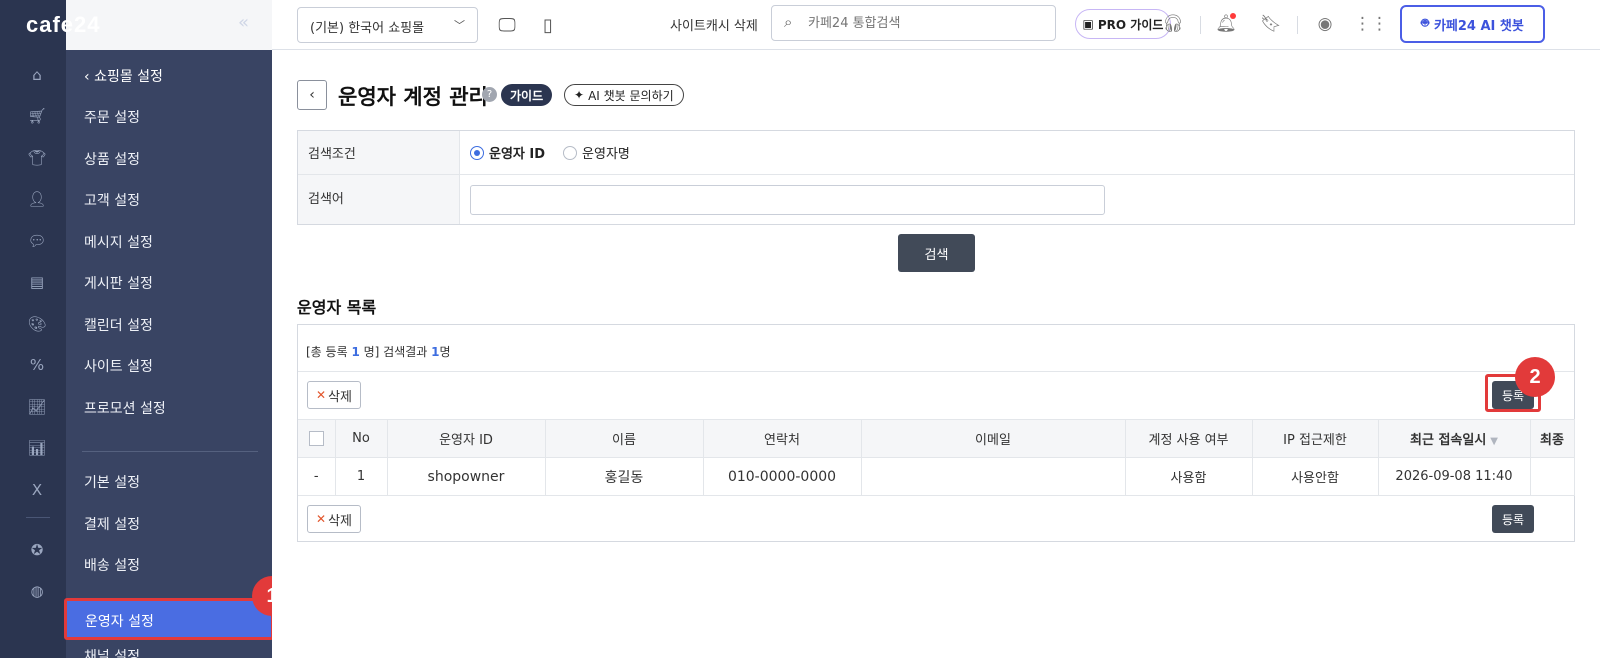 Image resolution: width=1600 pixels, height=658 pixels. What do you see at coordinates (445, 352) in the screenshot?
I see `count-suffix: 명` at bounding box center [445, 352].